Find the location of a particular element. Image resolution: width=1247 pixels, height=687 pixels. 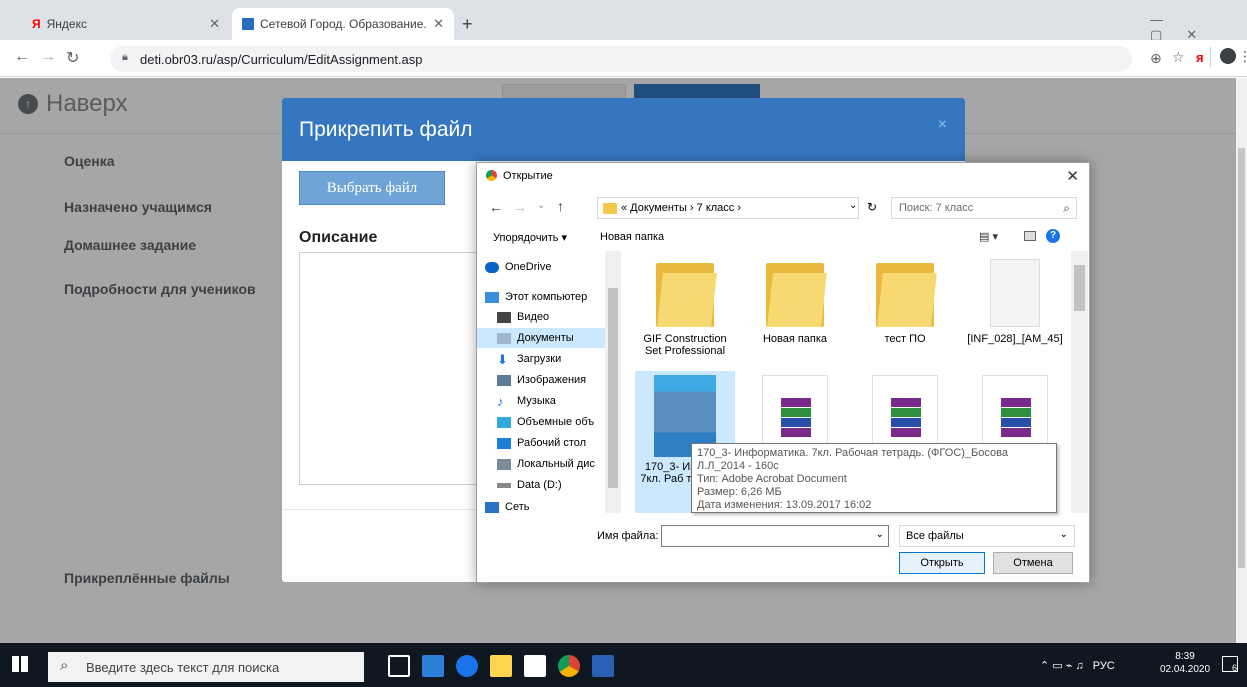

dialog-title: Открытие is located at coordinates (528, 175).